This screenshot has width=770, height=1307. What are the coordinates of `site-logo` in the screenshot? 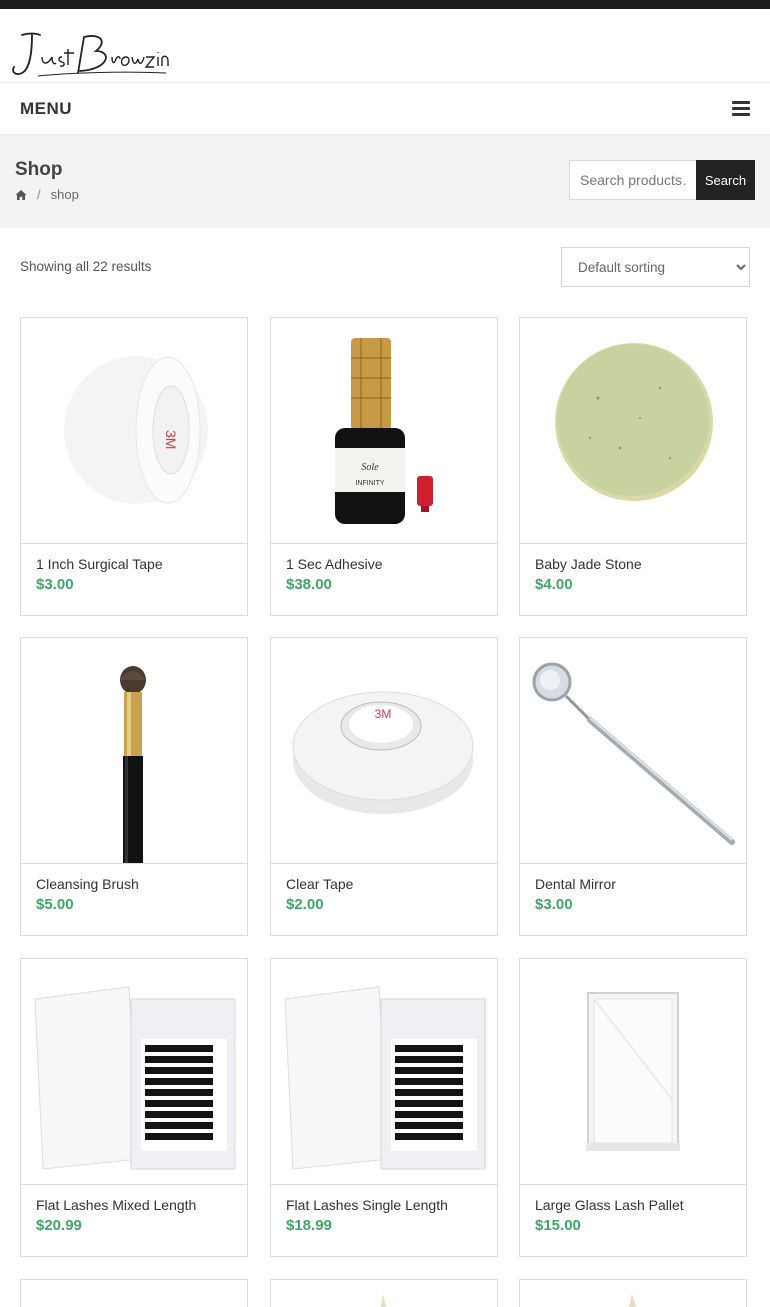 It's located at (89, 57).